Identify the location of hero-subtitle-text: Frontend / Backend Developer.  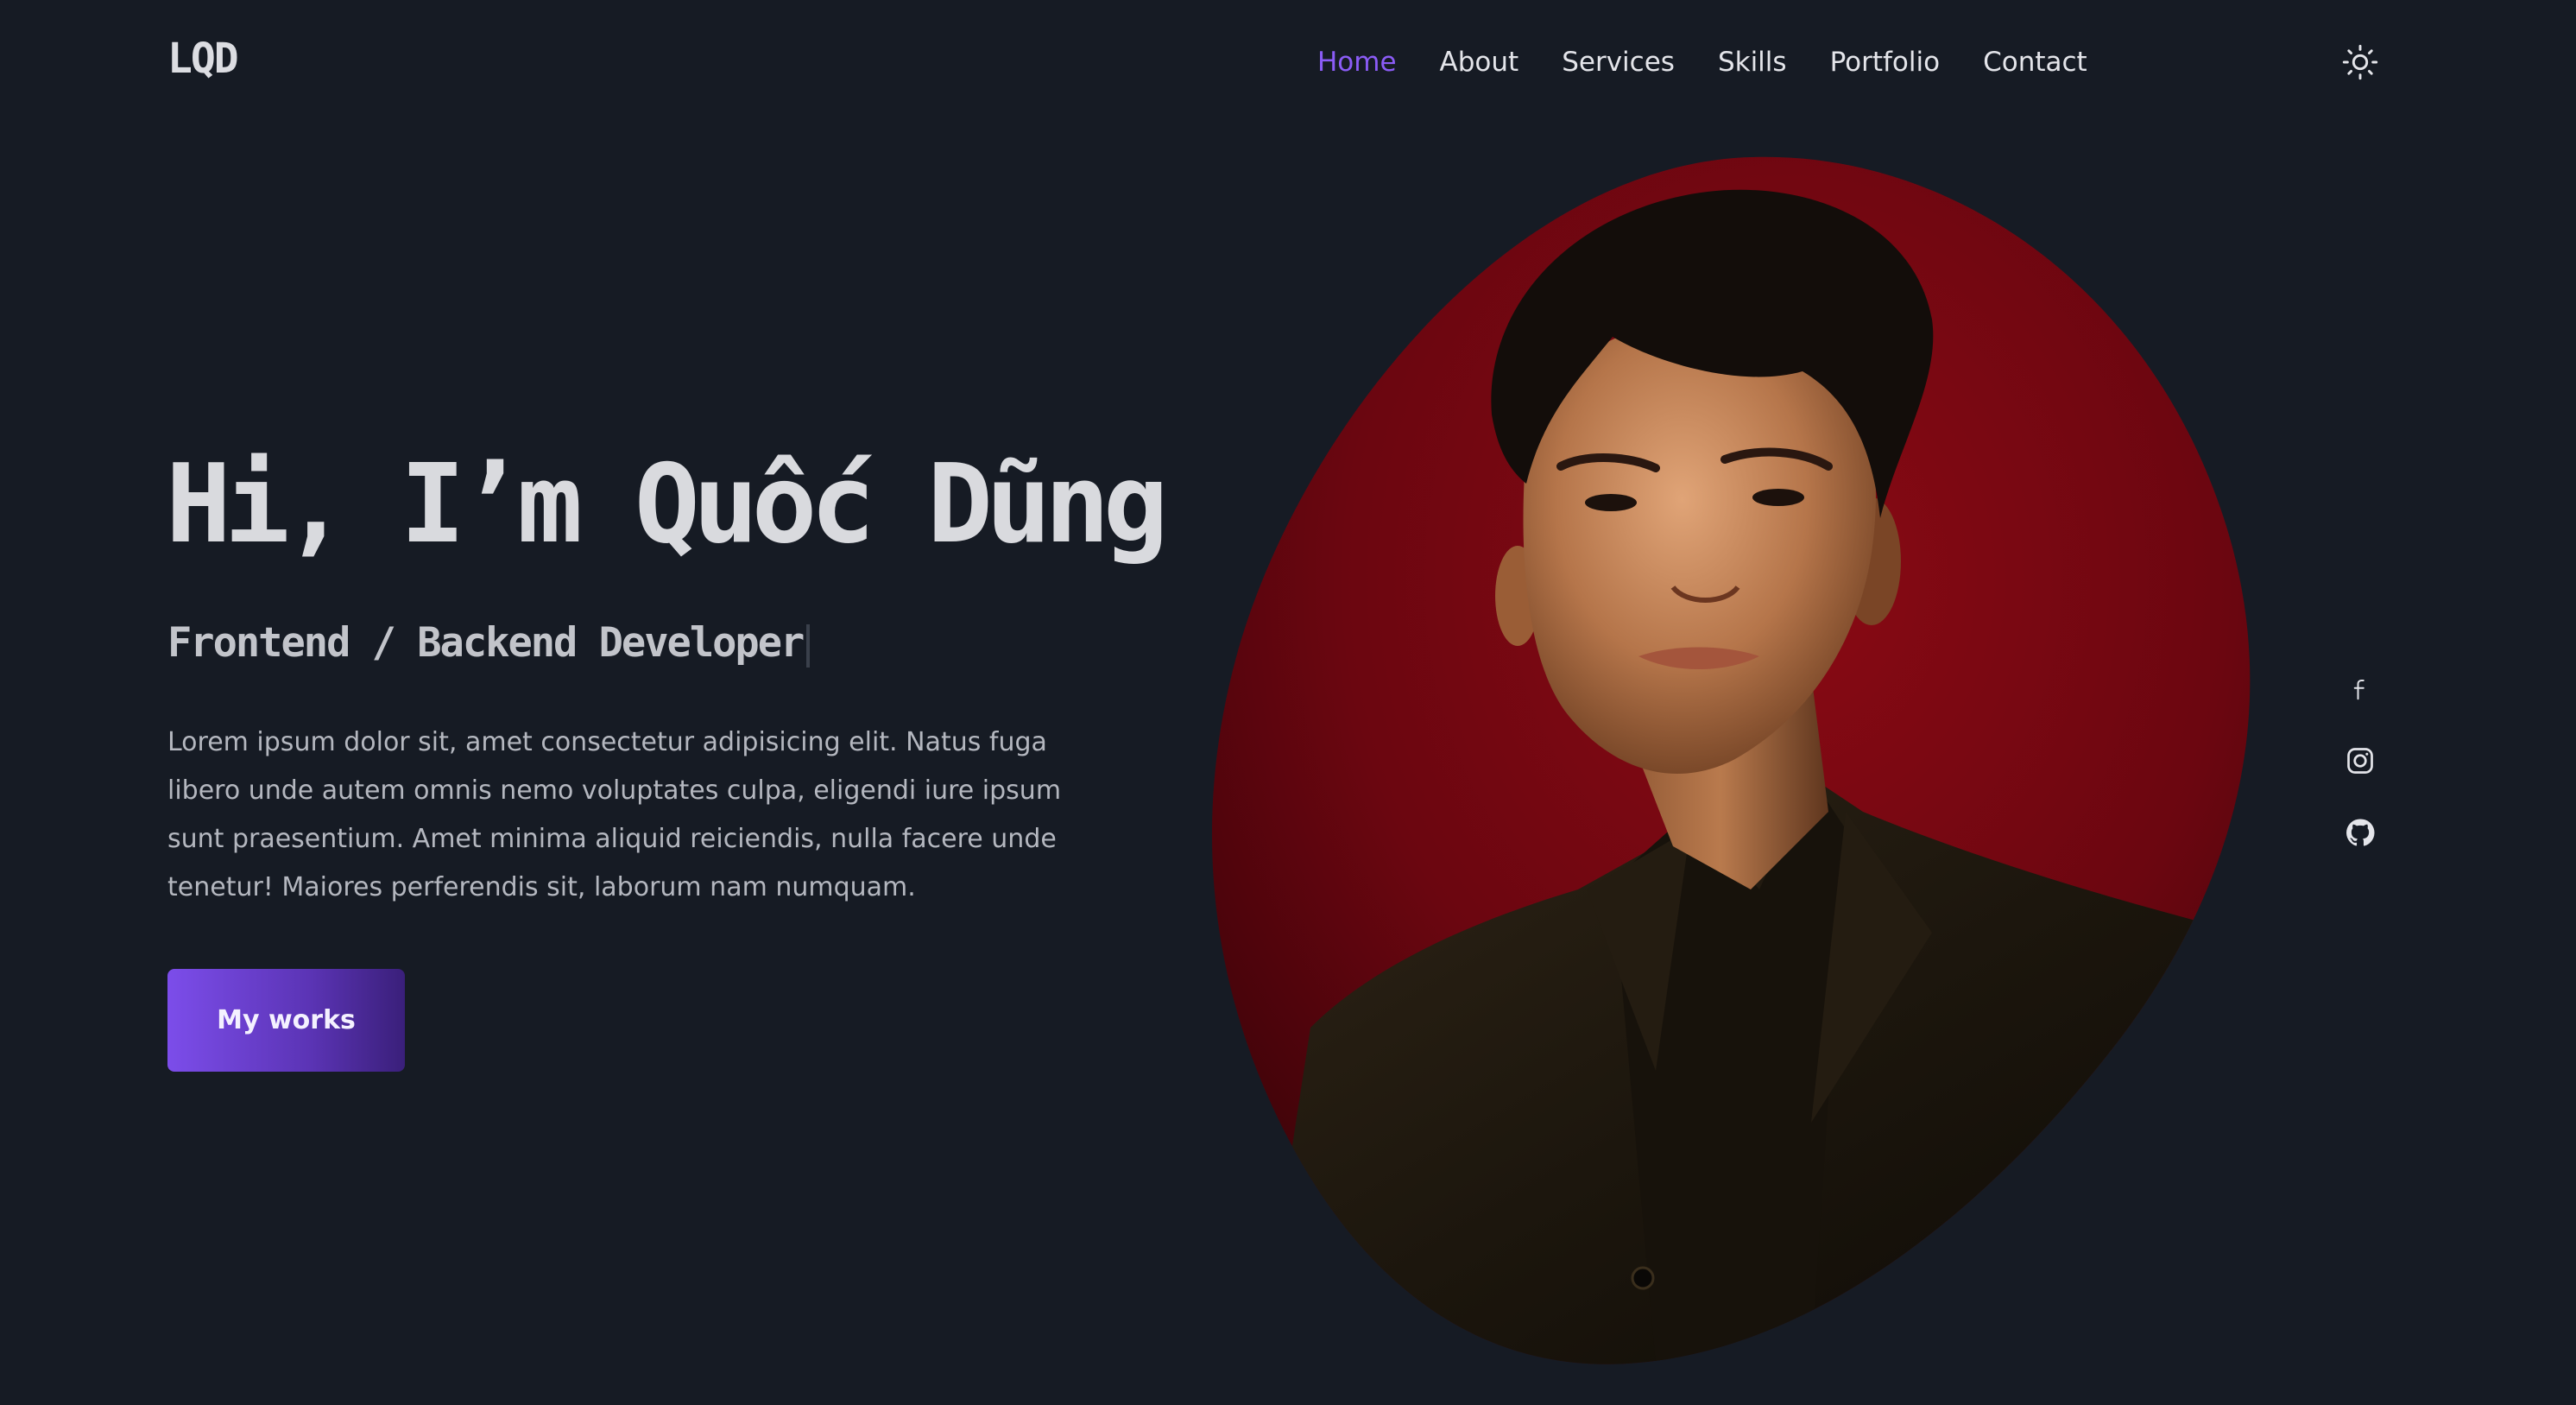
(486, 643).